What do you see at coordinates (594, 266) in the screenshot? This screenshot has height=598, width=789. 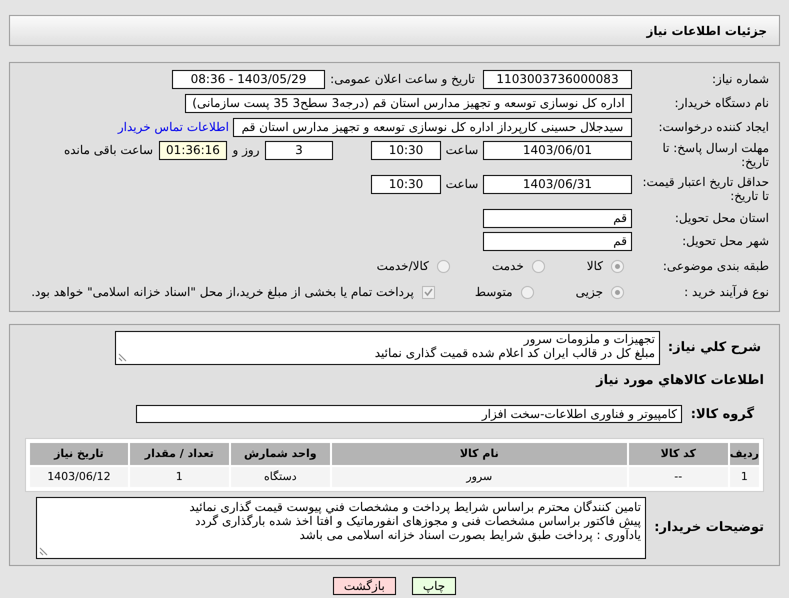 I see `field-label: کالا` at bounding box center [594, 266].